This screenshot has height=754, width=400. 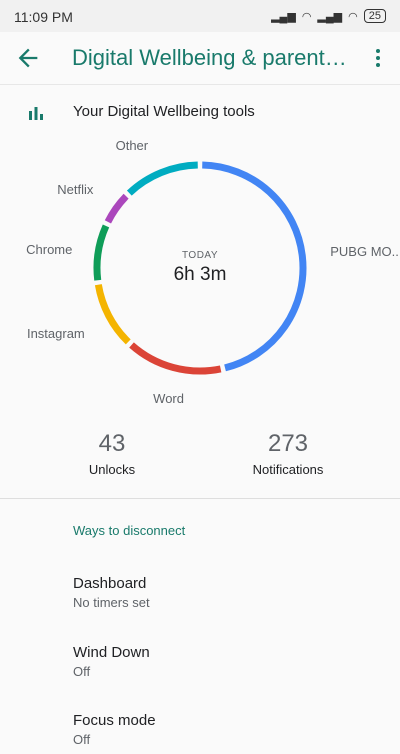 I want to click on total-screen-time: 6h 3m, so click(x=200, y=274).